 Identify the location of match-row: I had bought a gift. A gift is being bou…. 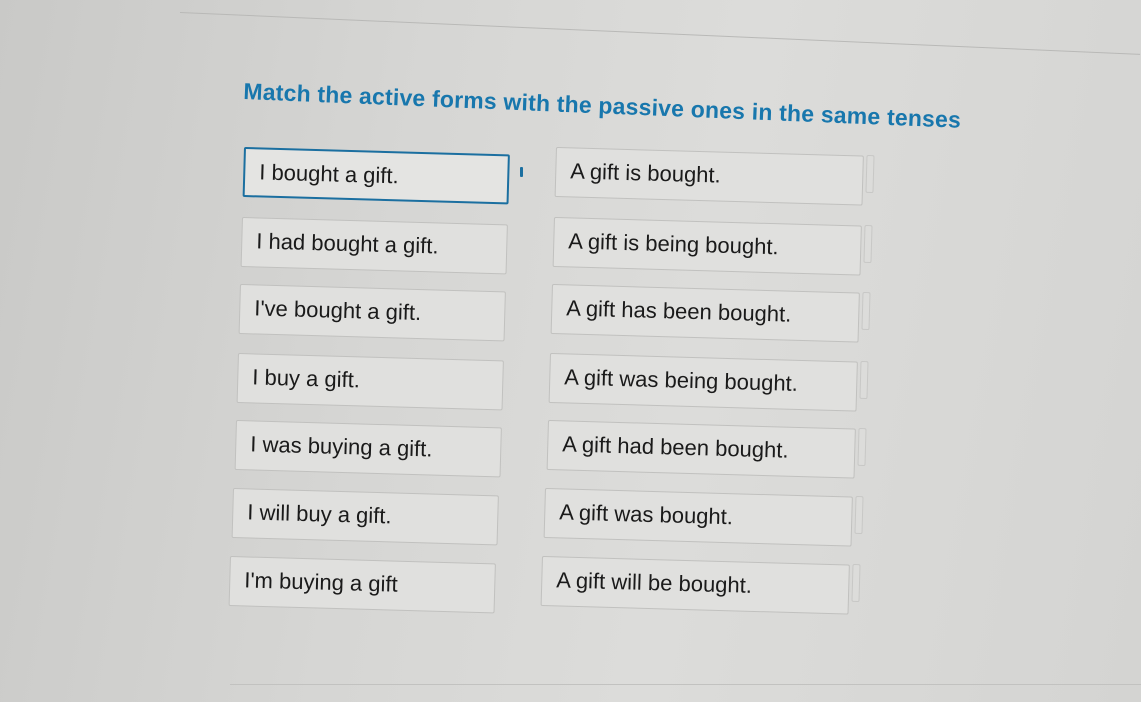
(561, 246).